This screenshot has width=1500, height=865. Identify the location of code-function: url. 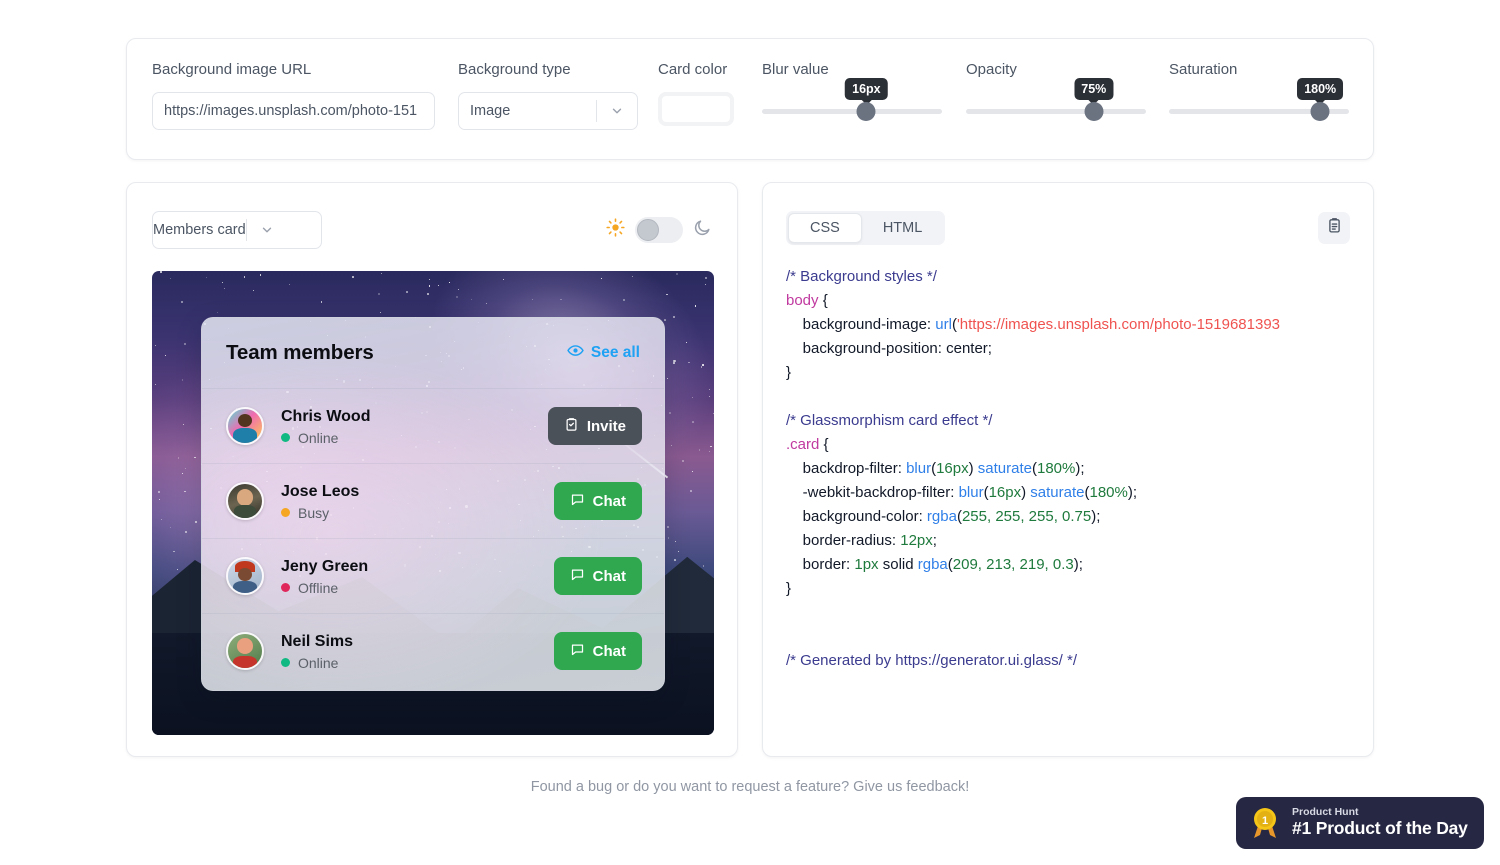
(943, 324).